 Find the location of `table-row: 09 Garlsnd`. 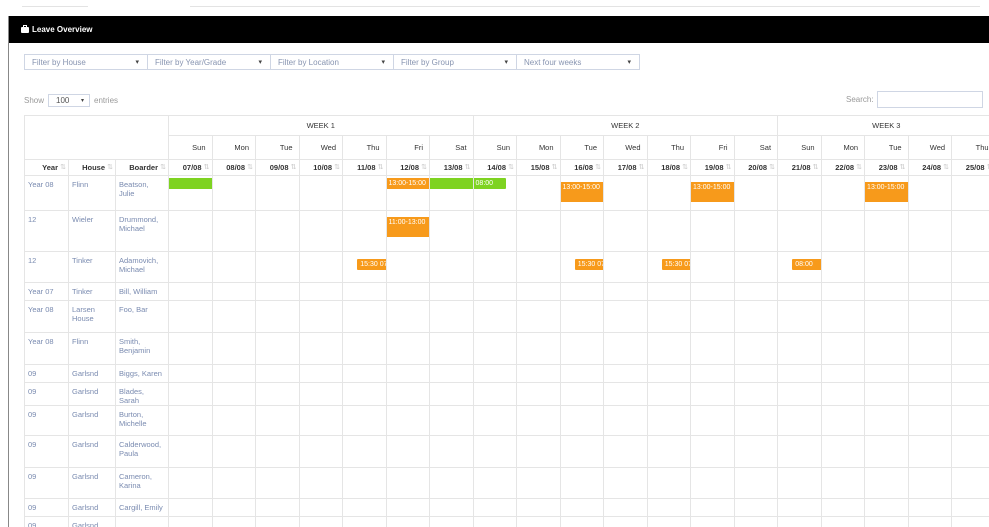

table-row: 09 Garlsnd is located at coordinates (506, 521).